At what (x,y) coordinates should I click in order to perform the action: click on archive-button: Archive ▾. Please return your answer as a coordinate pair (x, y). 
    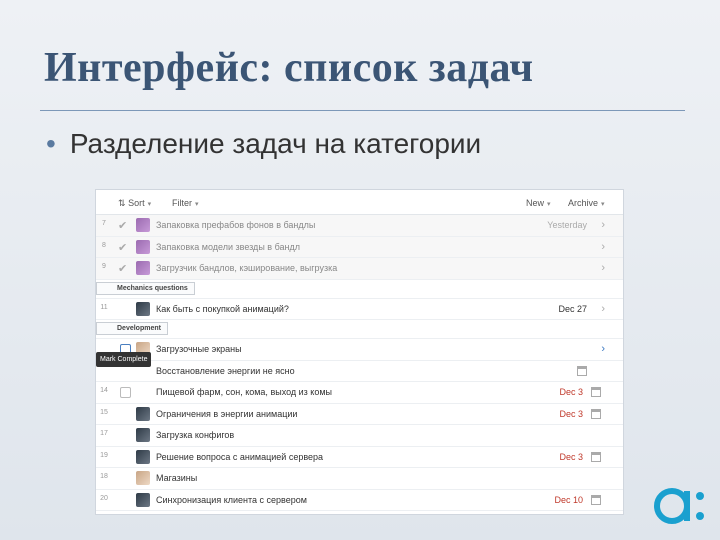
    Looking at the image, I should click on (586, 203).